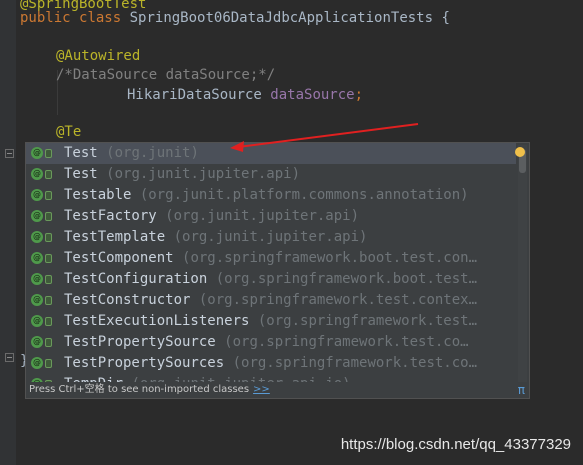 The image size is (583, 465). I want to click on annotation-arrow, so click(324, 137).